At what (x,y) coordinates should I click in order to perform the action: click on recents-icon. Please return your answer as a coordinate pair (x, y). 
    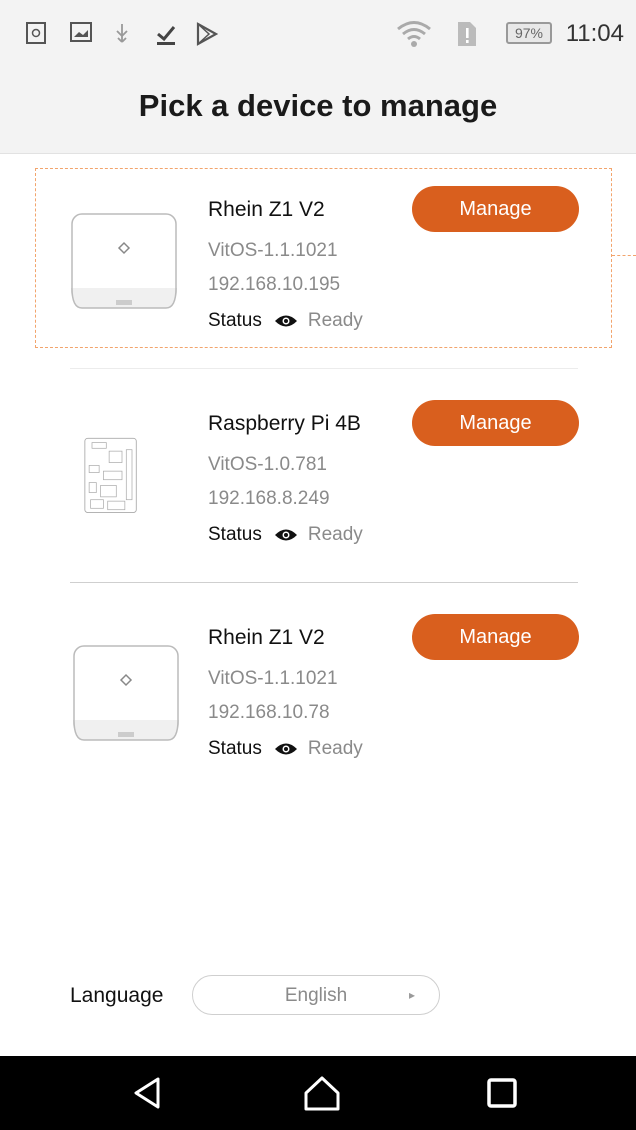
    Looking at the image, I should click on (502, 1093).